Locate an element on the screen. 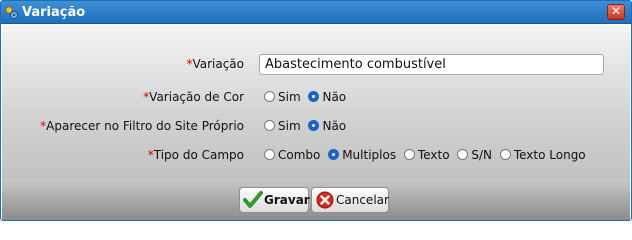 The height and width of the screenshot is (240, 632). row-variacao: *Variação Abastecimento combustível is located at coordinates (316, 65).